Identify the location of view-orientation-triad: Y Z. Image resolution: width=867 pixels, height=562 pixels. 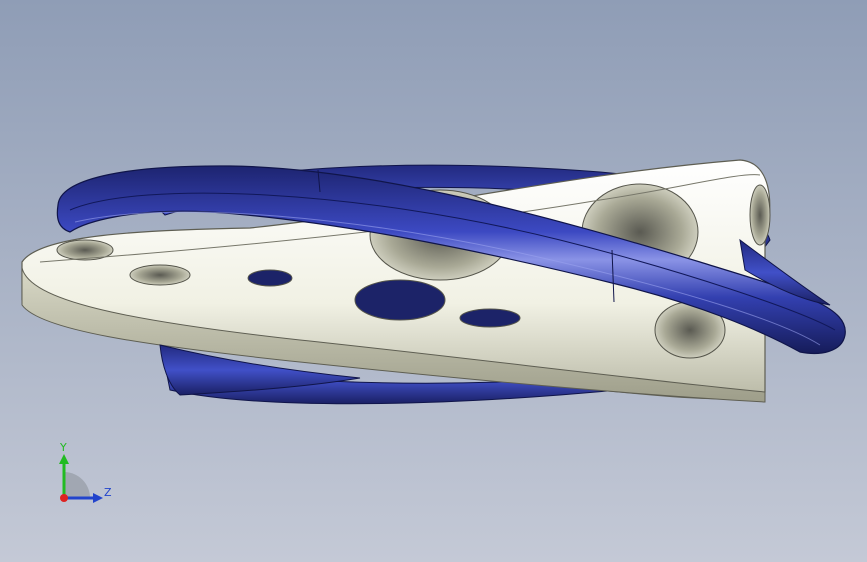
(81, 475).